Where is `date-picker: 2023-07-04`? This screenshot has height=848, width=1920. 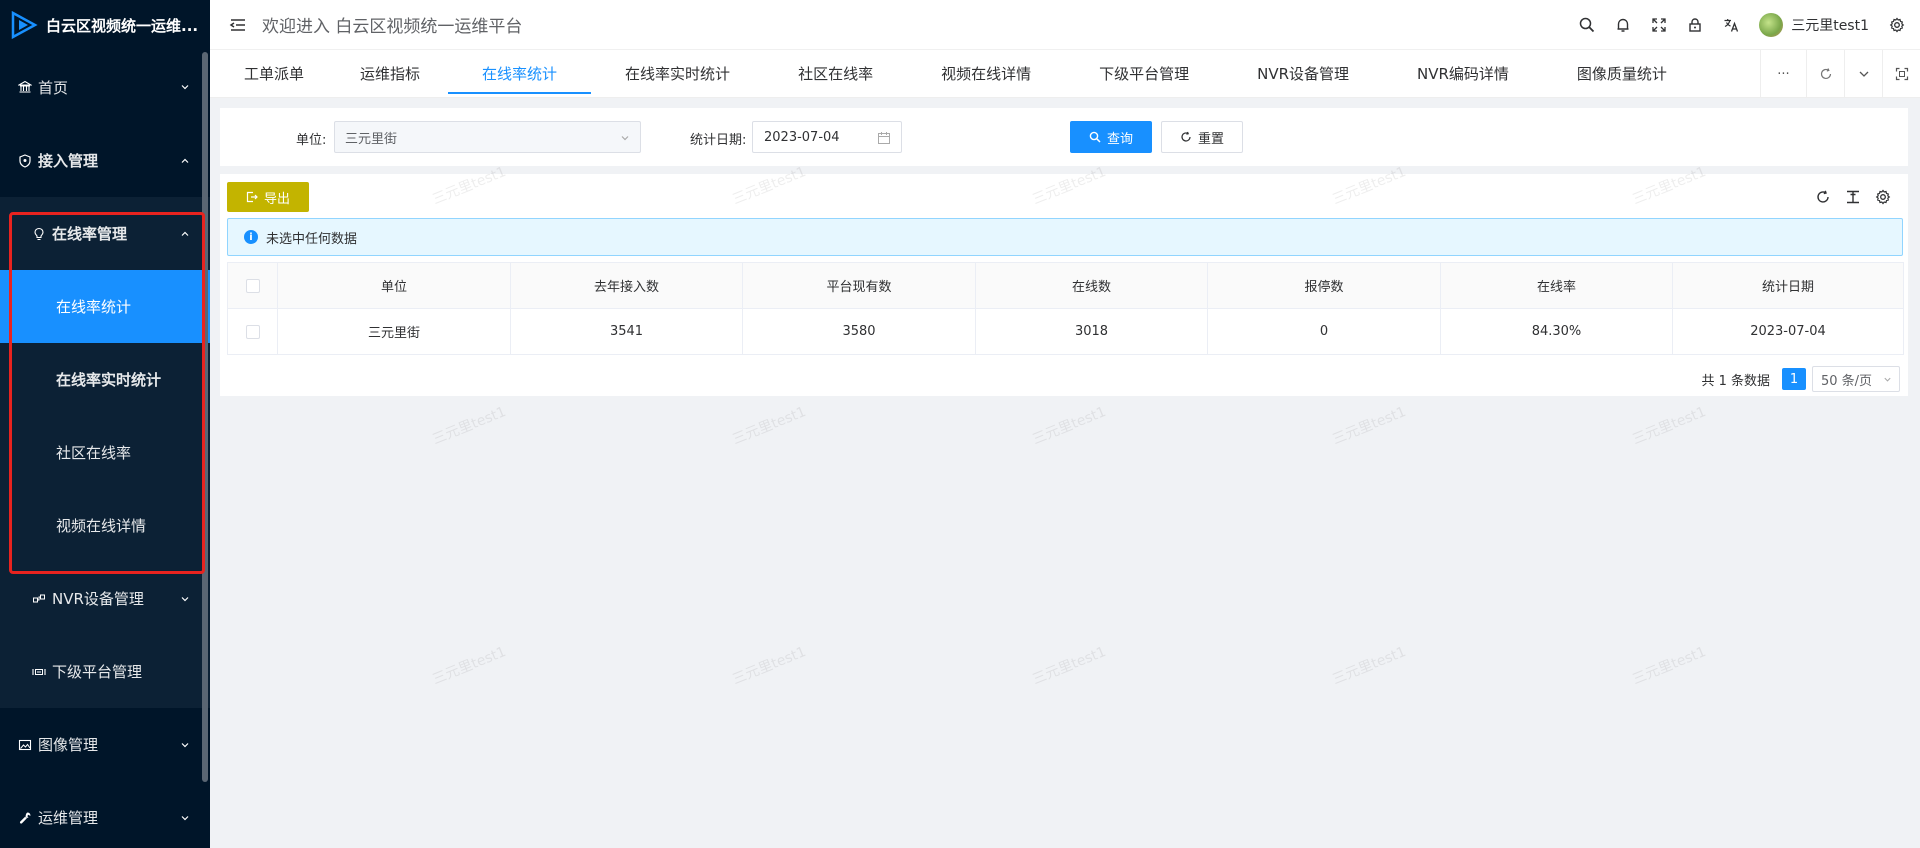 date-picker: 2023-07-04 is located at coordinates (827, 137).